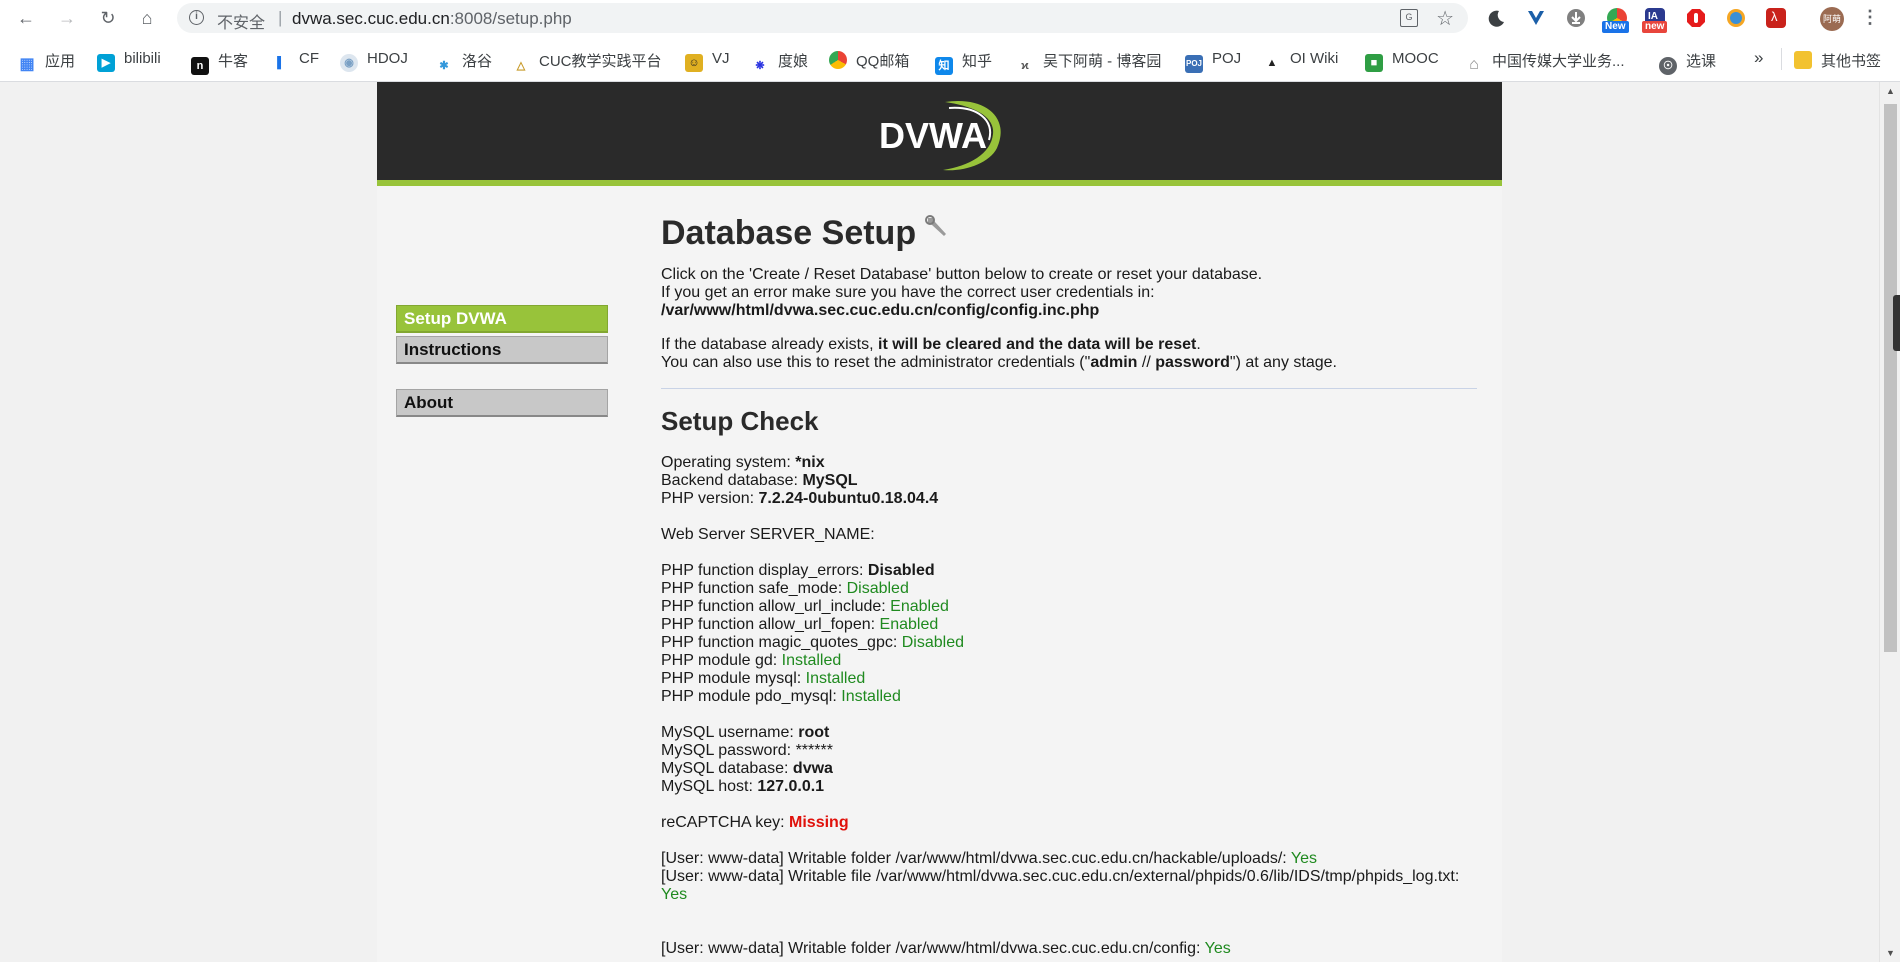 Image resolution: width=1900 pixels, height=962 pixels. What do you see at coordinates (707, 61) in the screenshot?
I see `bookmark-vj: ☺ VJ` at bounding box center [707, 61].